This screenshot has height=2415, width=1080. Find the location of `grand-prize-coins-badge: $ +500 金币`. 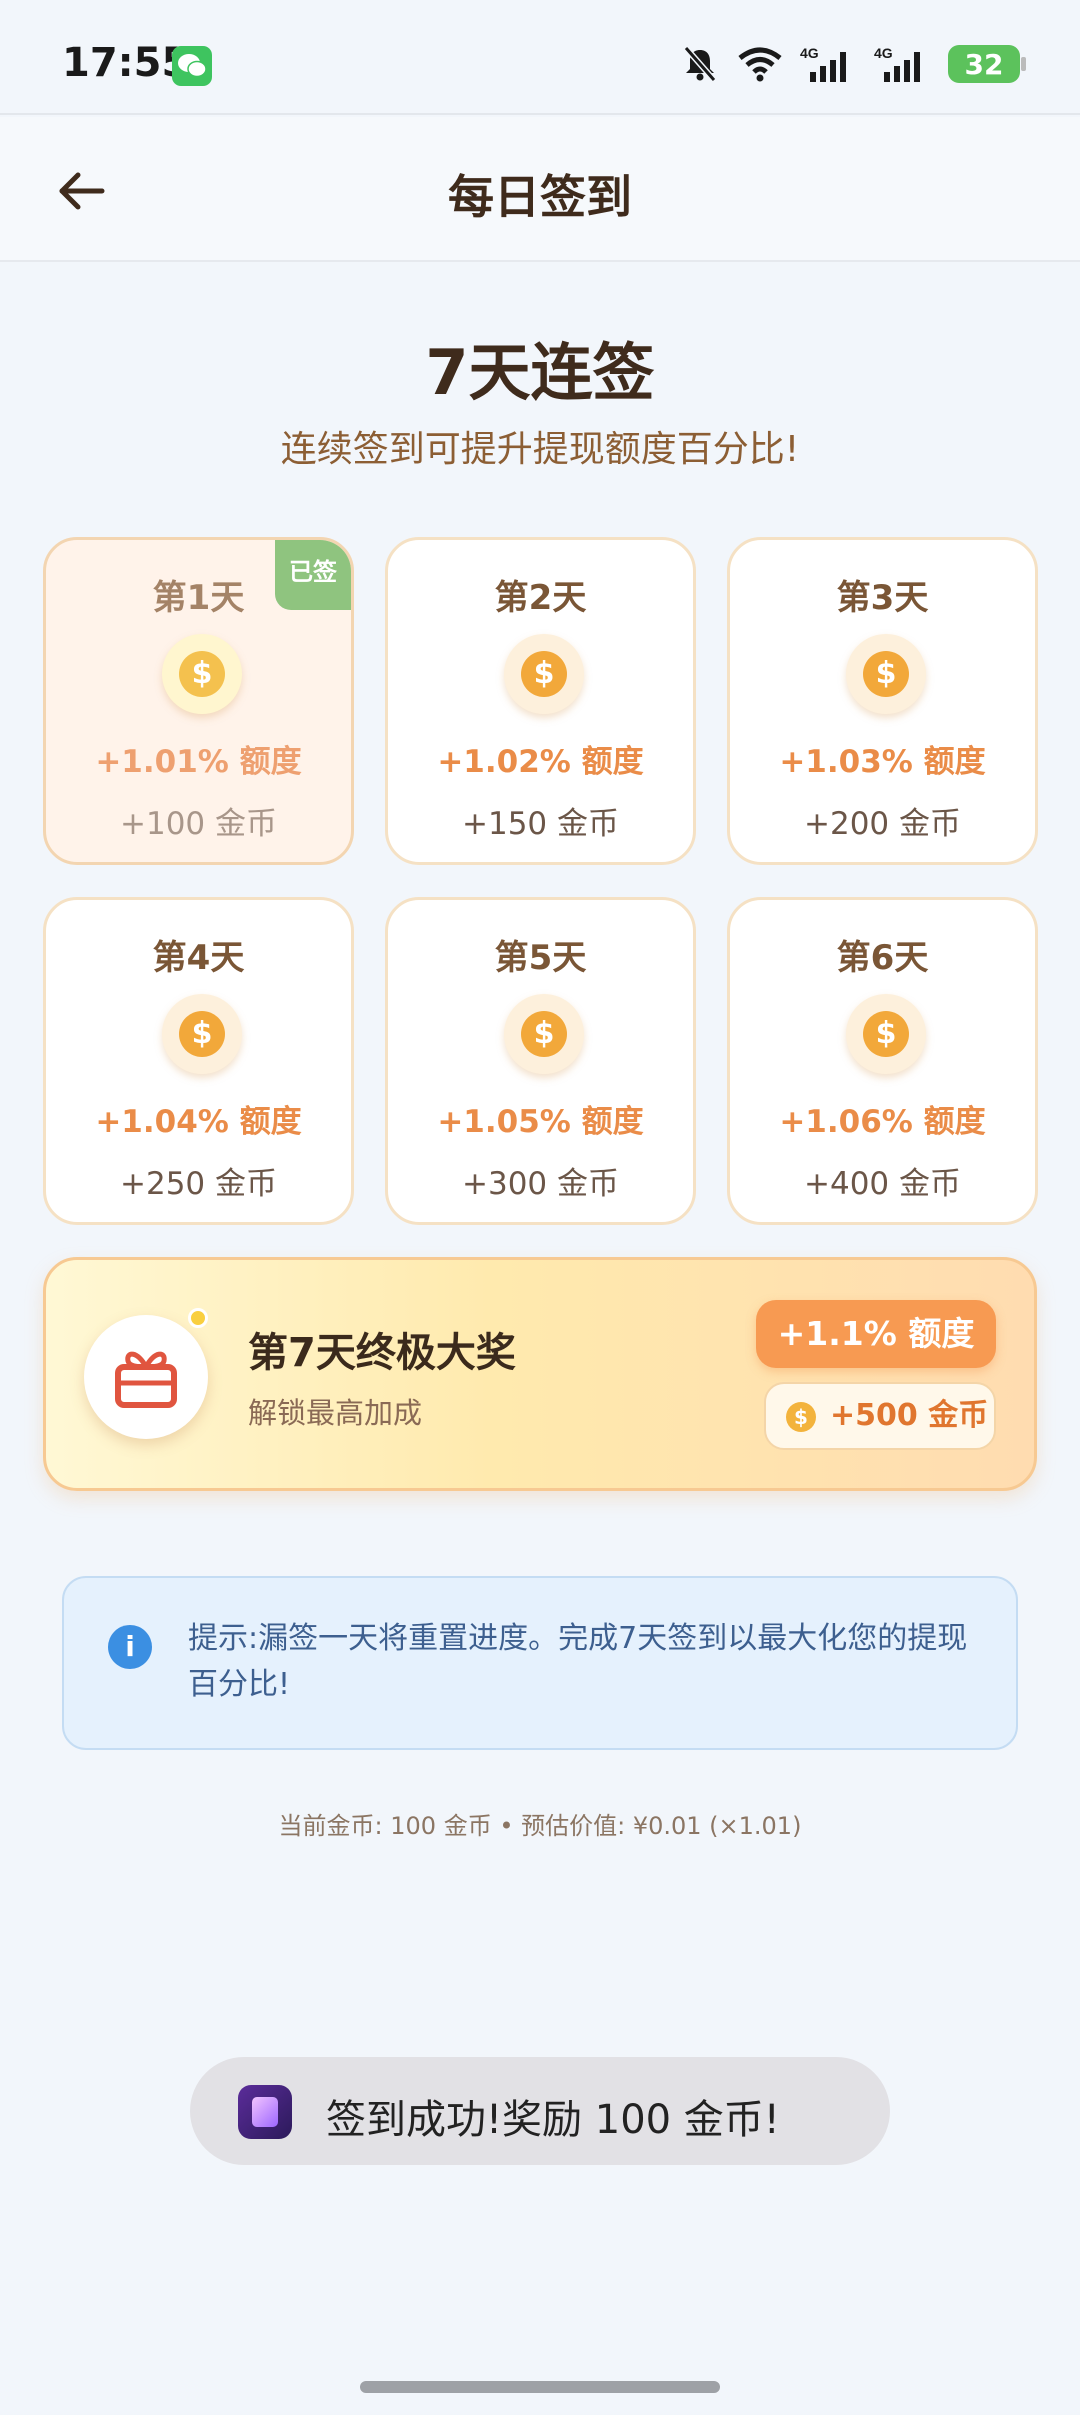

grand-prize-coins-badge: $ +500 金币 is located at coordinates (880, 1416).